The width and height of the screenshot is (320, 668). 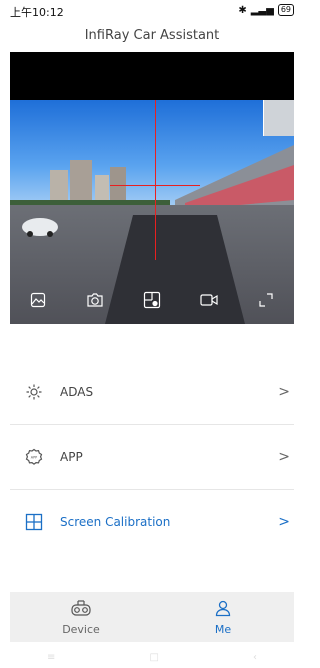 I want to click on battery-indicator: 69, so click(x=285, y=10).